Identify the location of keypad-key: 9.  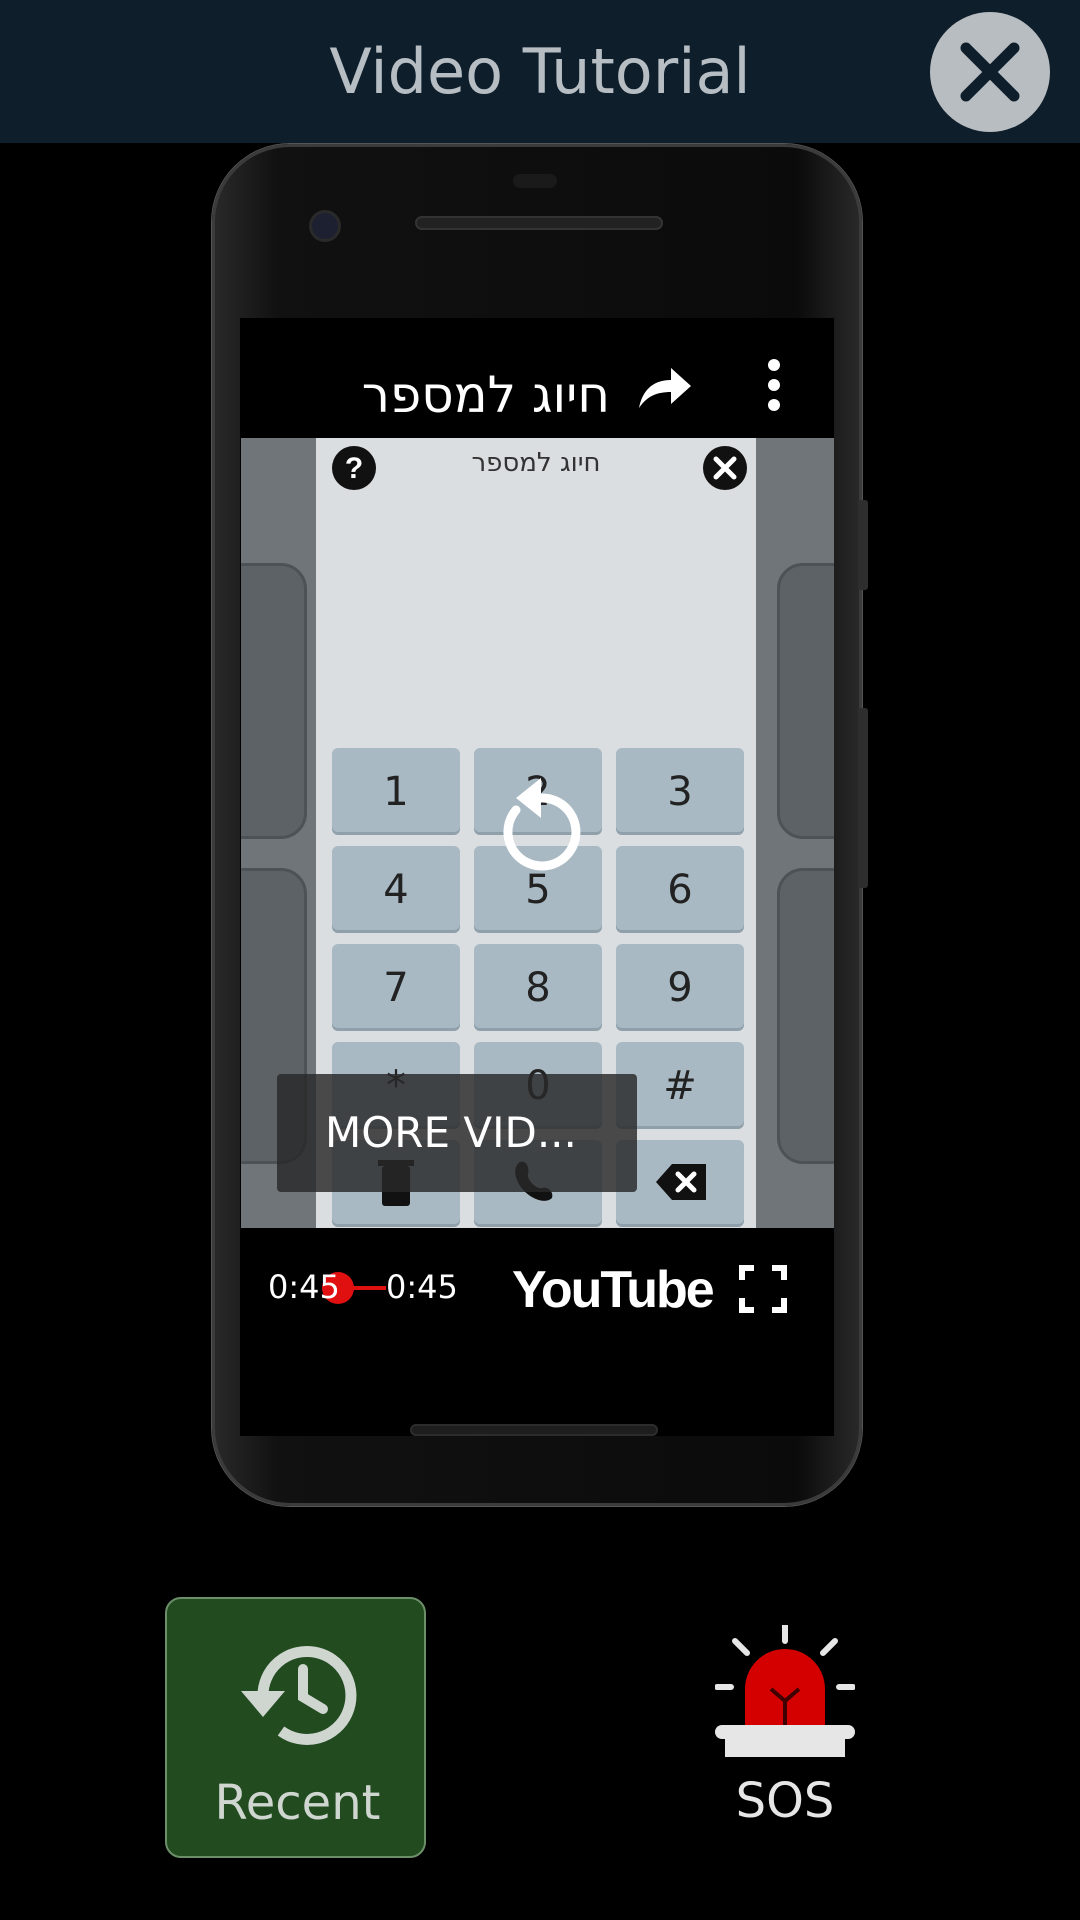
(680, 986).